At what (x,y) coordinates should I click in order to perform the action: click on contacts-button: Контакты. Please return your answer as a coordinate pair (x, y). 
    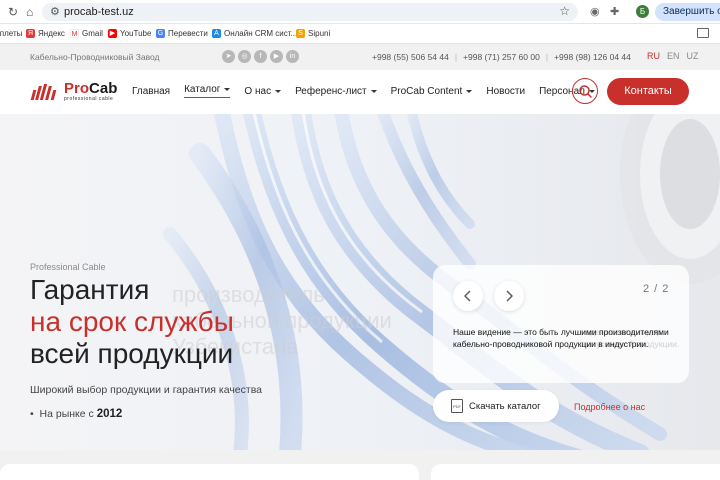
    Looking at the image, I should click on (648, 91).